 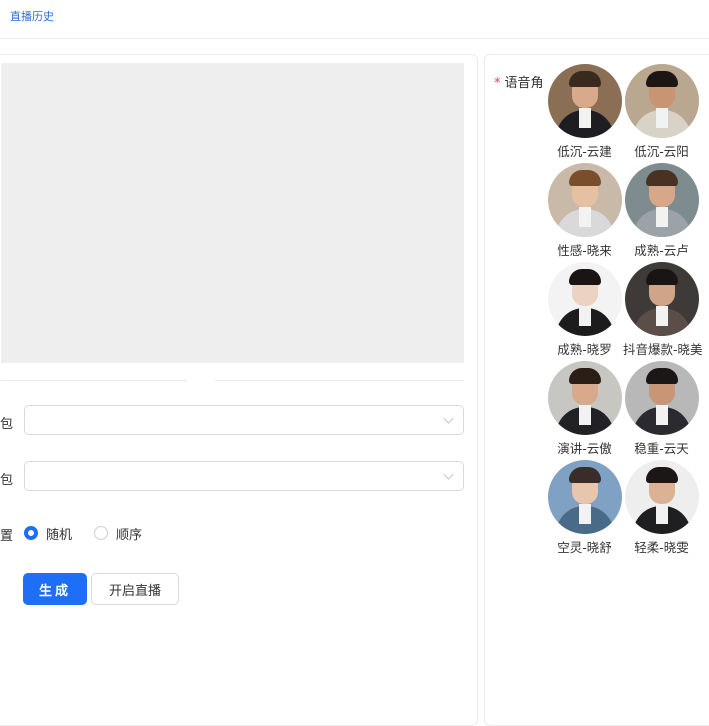 I want to click on voice-role-item: 轻柔-晓雯, so click(x=661, y=508).